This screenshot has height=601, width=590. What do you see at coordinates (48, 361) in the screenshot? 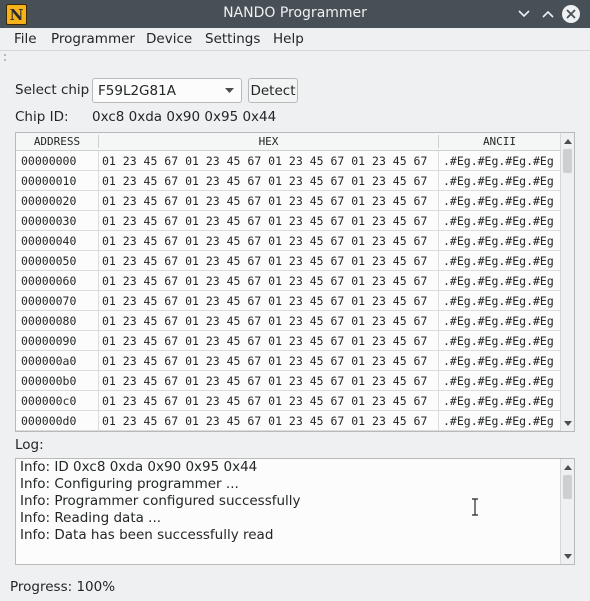
I see `cell-address: 000000a0` at bounding box center [48, 361].